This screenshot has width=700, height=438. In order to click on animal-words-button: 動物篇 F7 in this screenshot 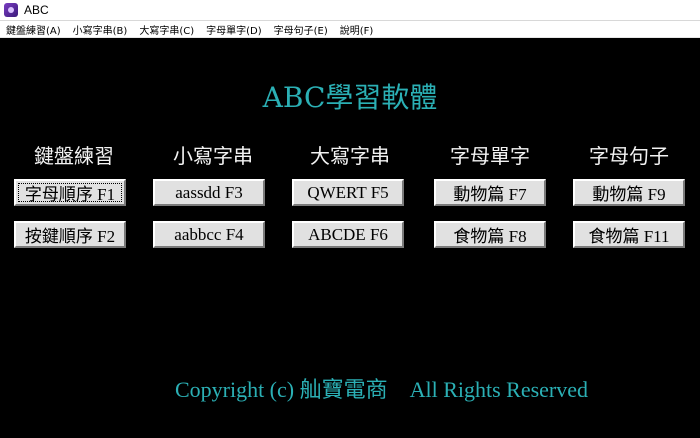, I will do `click(490, 192)`.